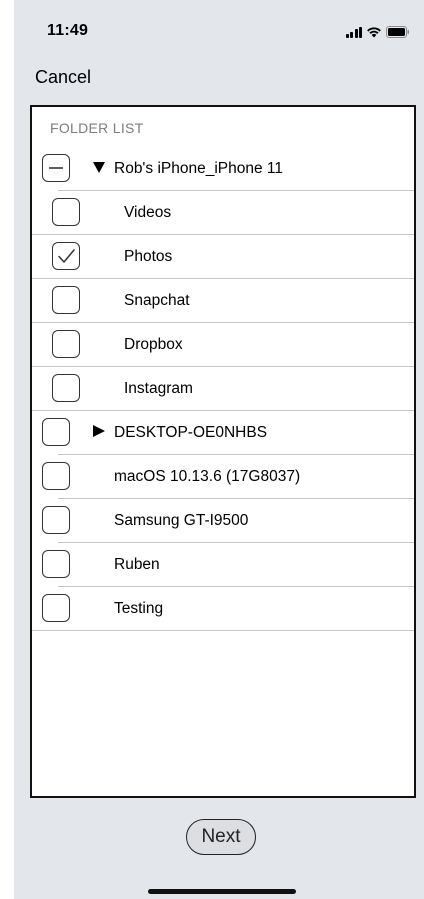  I want to click on folder-row-samsung: Samsung GT-I9500, so click(223, 521).